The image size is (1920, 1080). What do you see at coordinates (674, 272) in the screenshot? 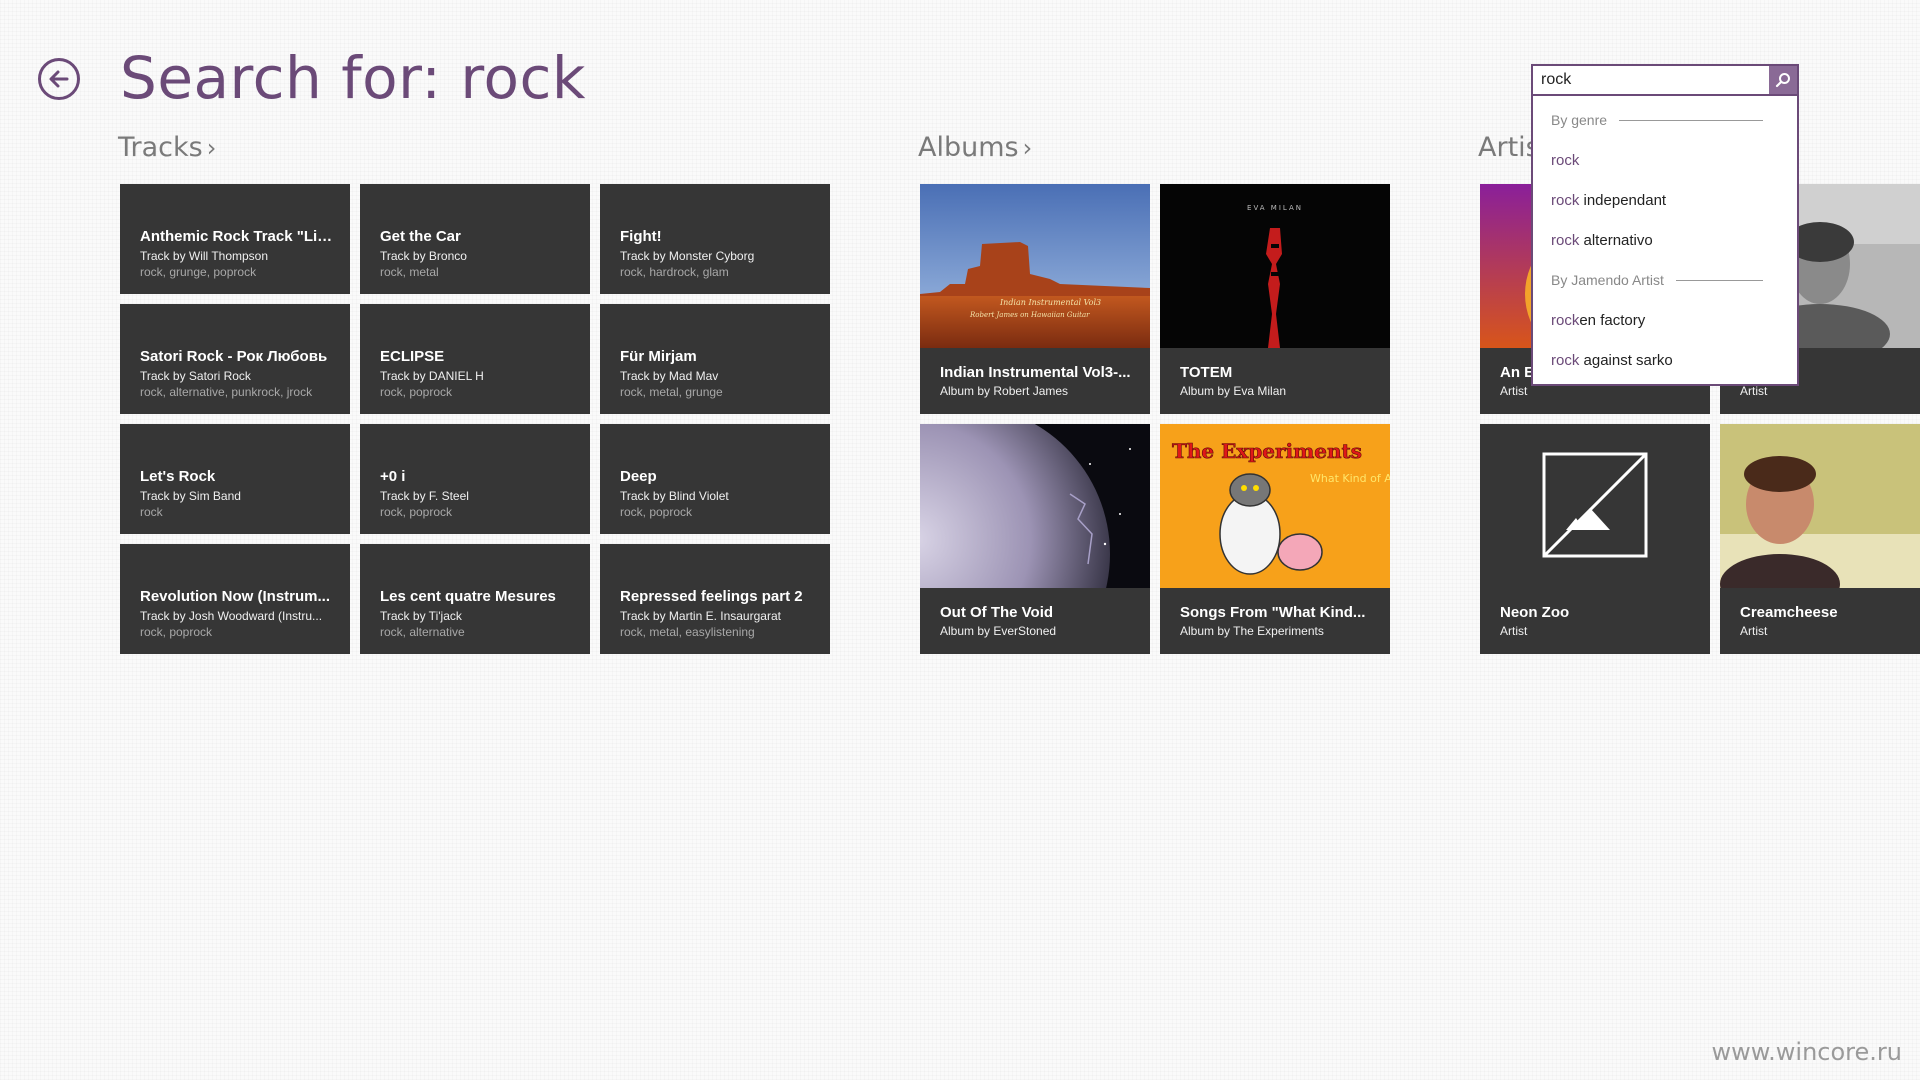
I see `track-tags: rock, hardrock, glam` at bounding box center [674, 272].